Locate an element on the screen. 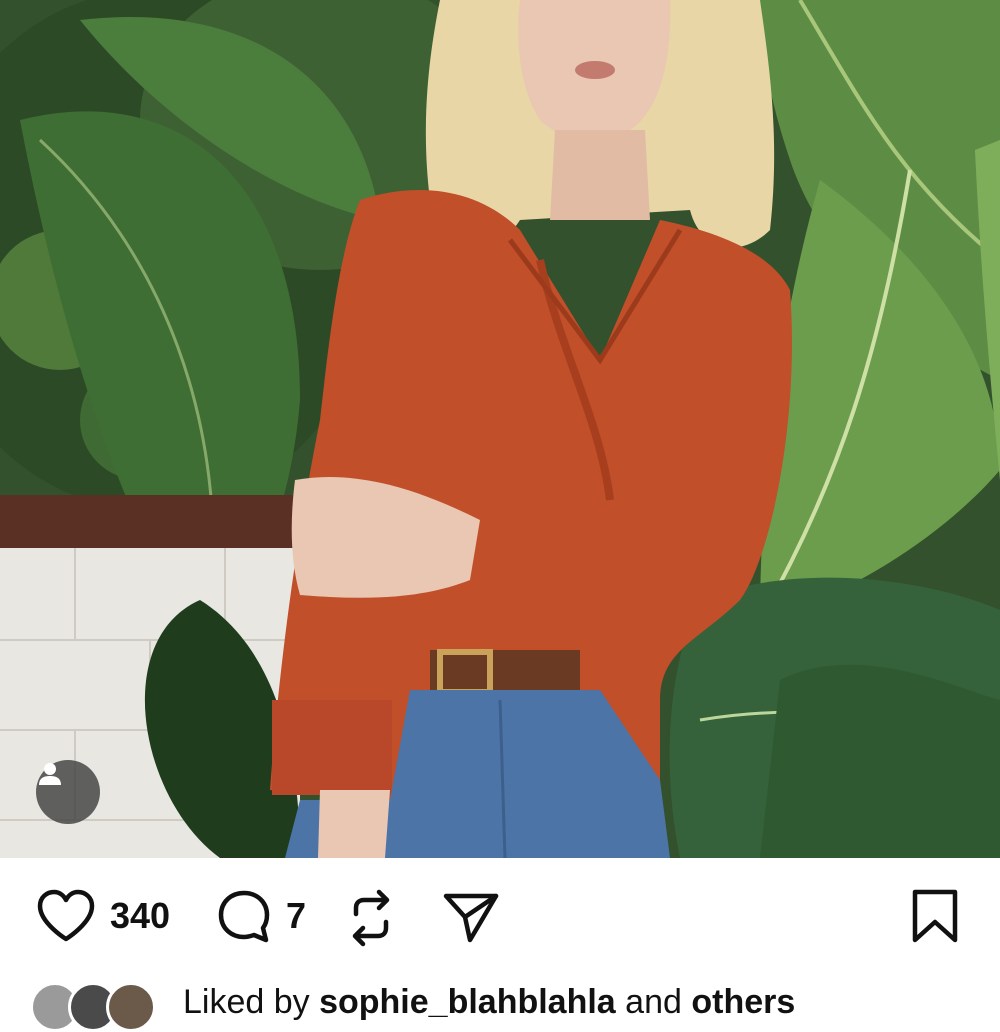  repost-icon is located at coordinates (371, 918).